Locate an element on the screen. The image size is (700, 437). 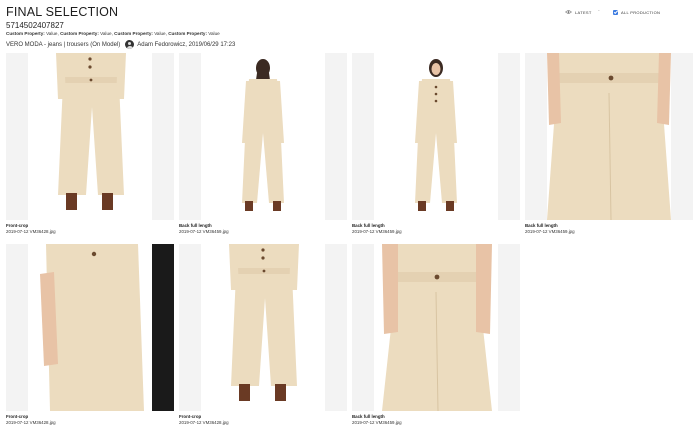
latest-toggle: LATEST is located at coordinates (578, 12).